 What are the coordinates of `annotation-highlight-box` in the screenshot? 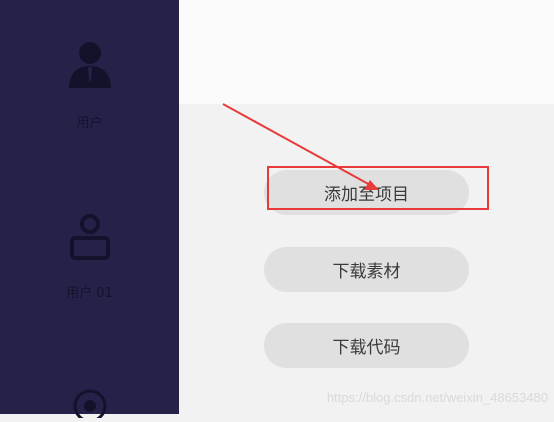 It's located at (378, 188).